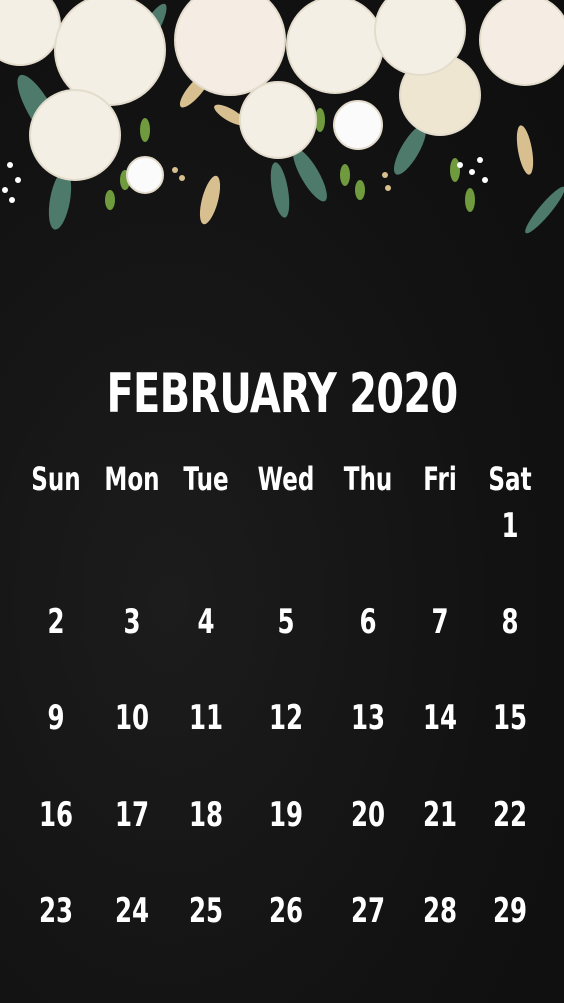 The height and width of the screenshot is (1003, 564). What do you see at coordinates (56, 815) in the screenshot?
I see `day-cell: 16` at bounding box center [56, 815].